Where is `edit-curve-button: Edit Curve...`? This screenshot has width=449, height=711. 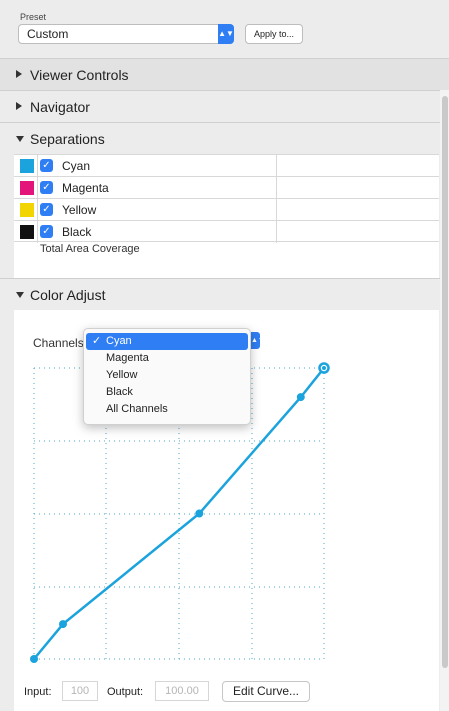
edit-curve-button: Edit Curve... is located at coordinates (266, 691).